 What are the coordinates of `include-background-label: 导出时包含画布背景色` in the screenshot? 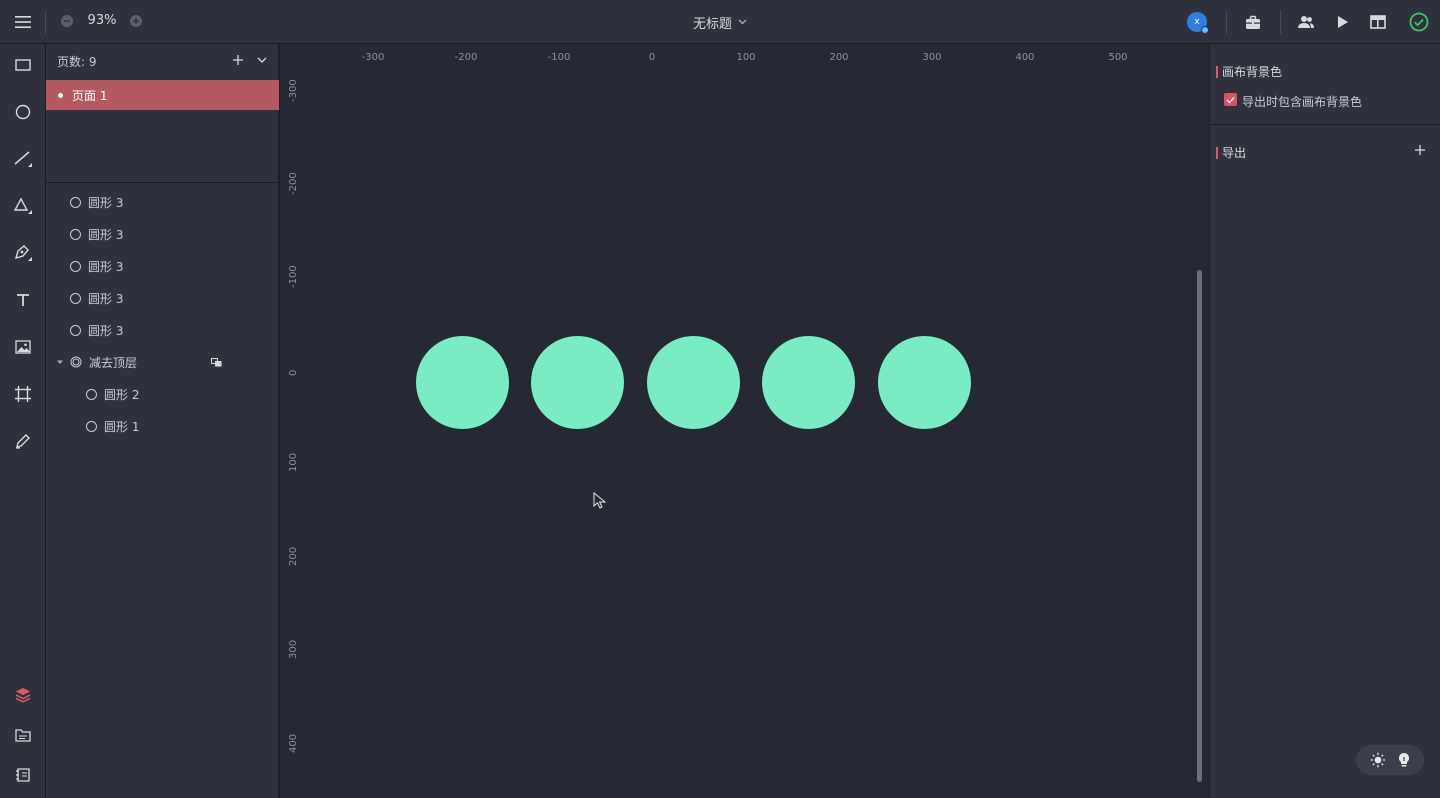 It's located at (1302, 102).